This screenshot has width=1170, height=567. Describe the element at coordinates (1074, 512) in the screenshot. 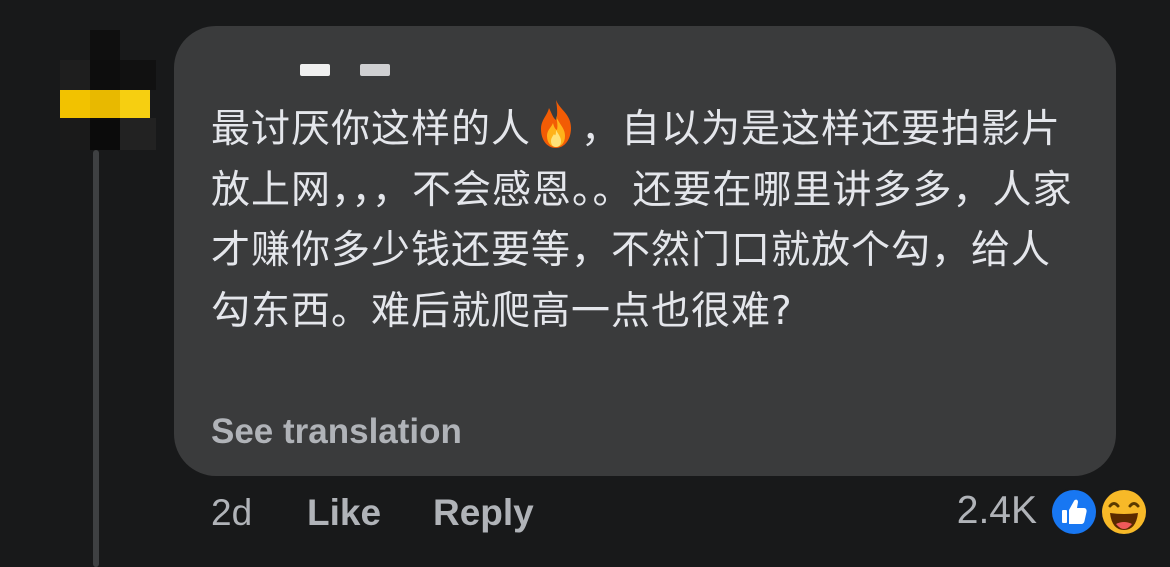

I see `like-icon` at that location.